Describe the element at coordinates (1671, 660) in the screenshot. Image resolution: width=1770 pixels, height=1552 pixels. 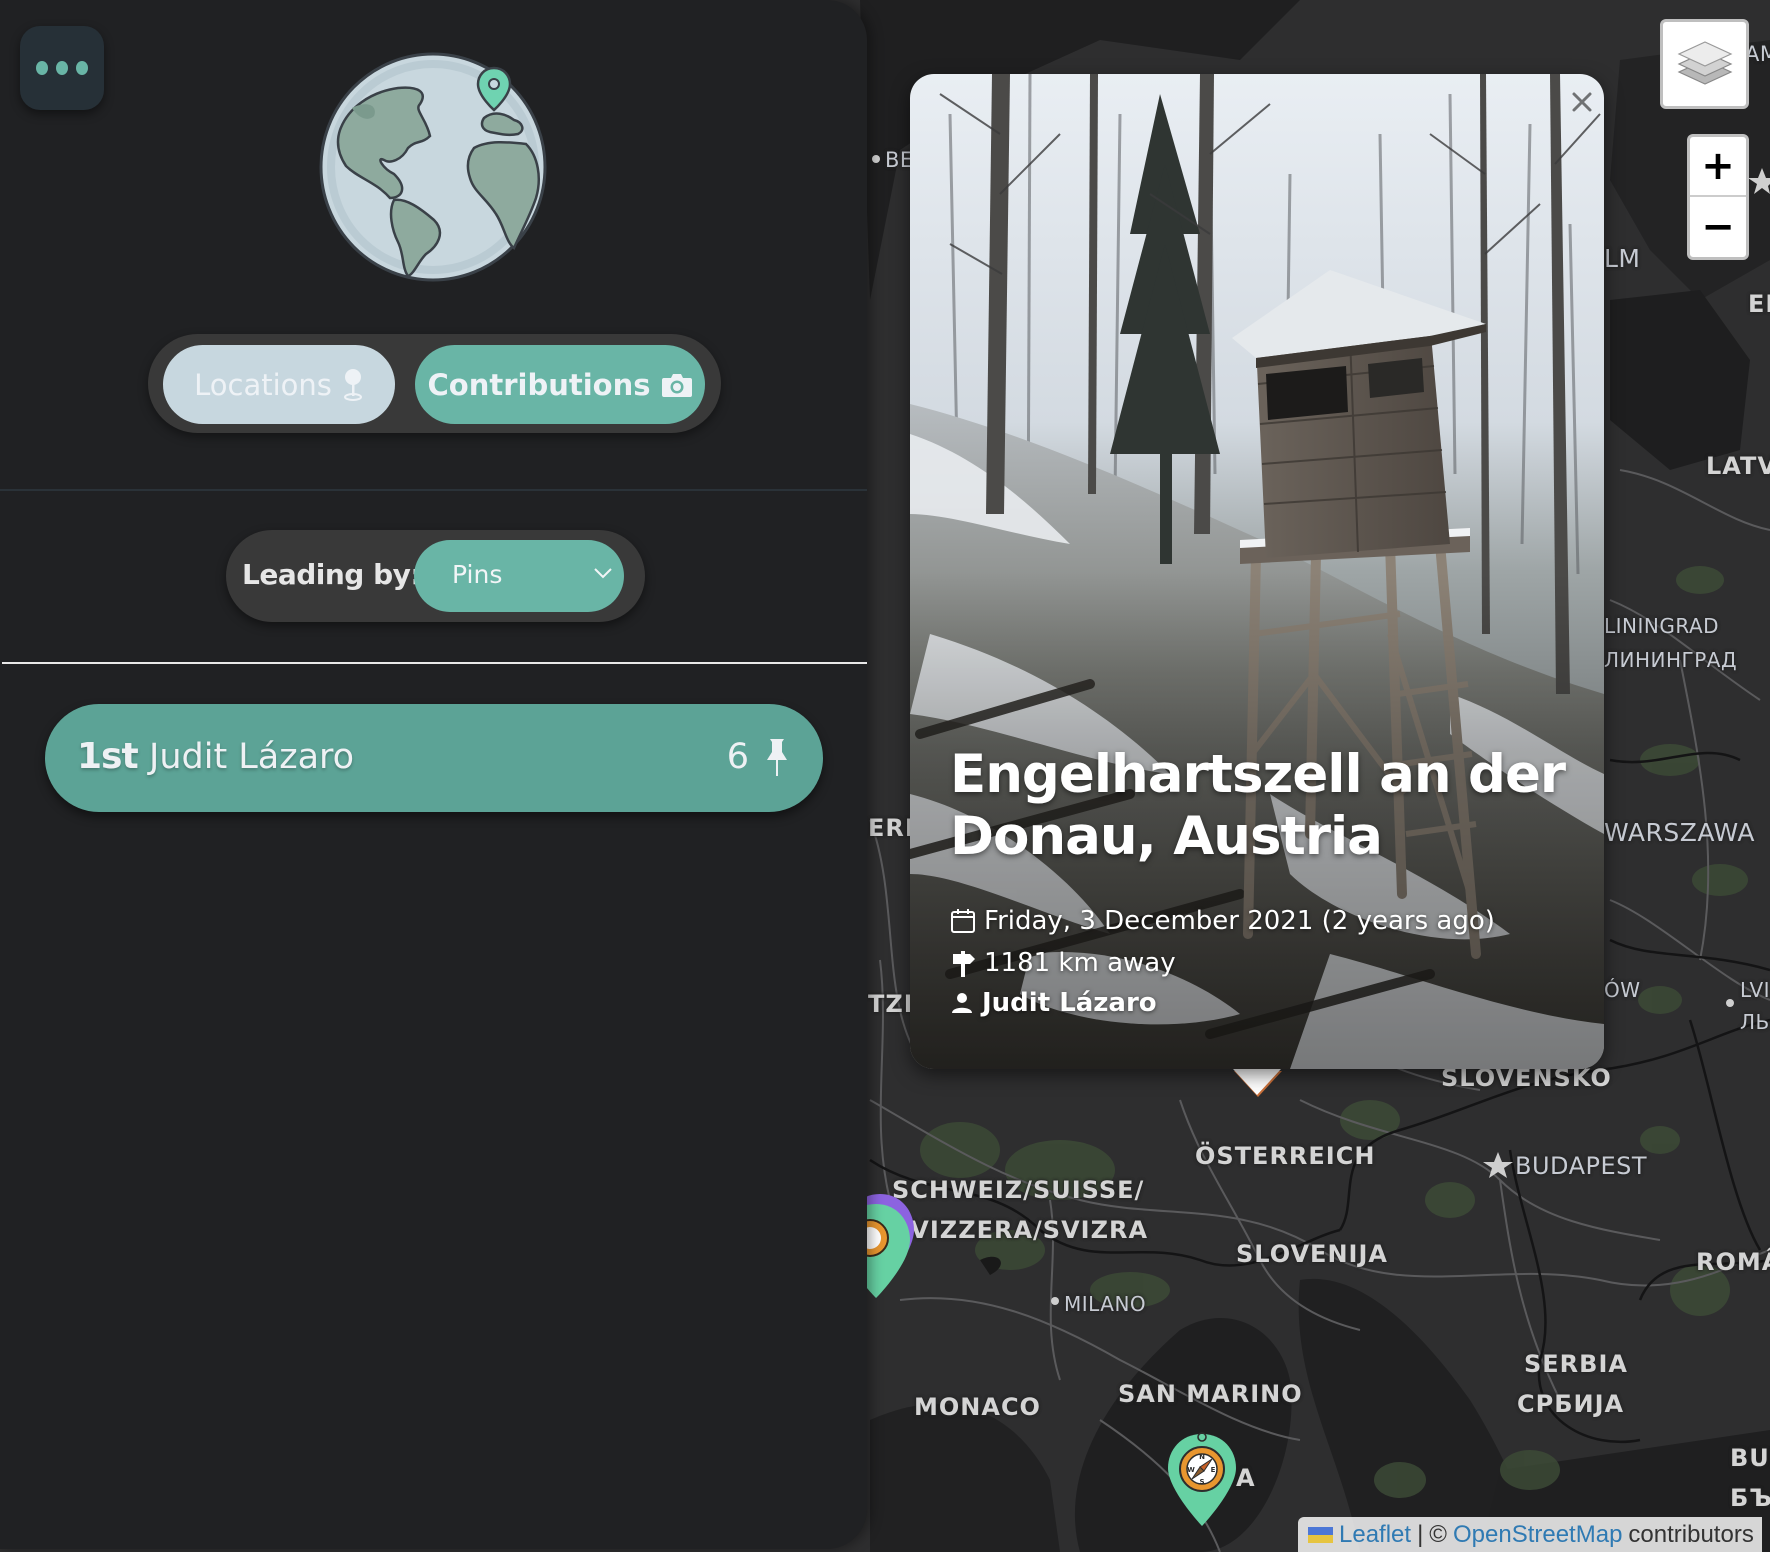
I see `map-label: ЛИНИНГРАД` at that location.